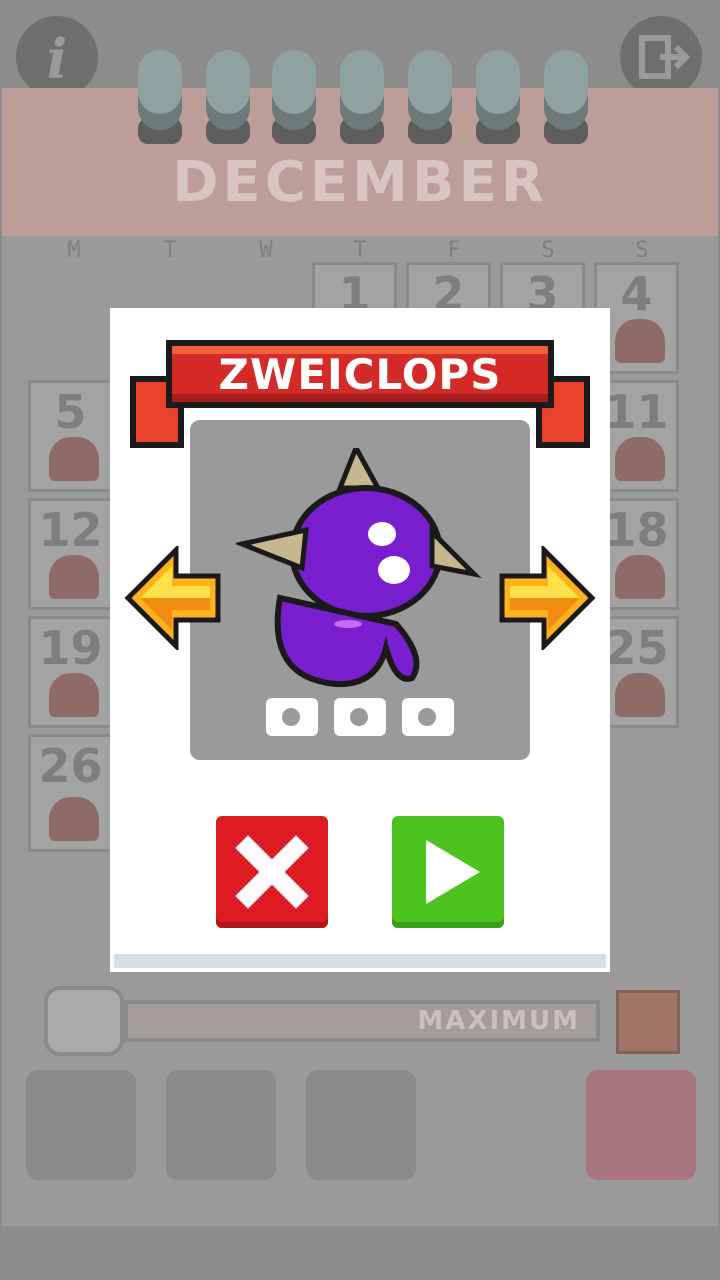  What do you see at coordinates (70, 436) in the screenshot?
I see `calendar-day: 5` at bounding box center [70, 436].